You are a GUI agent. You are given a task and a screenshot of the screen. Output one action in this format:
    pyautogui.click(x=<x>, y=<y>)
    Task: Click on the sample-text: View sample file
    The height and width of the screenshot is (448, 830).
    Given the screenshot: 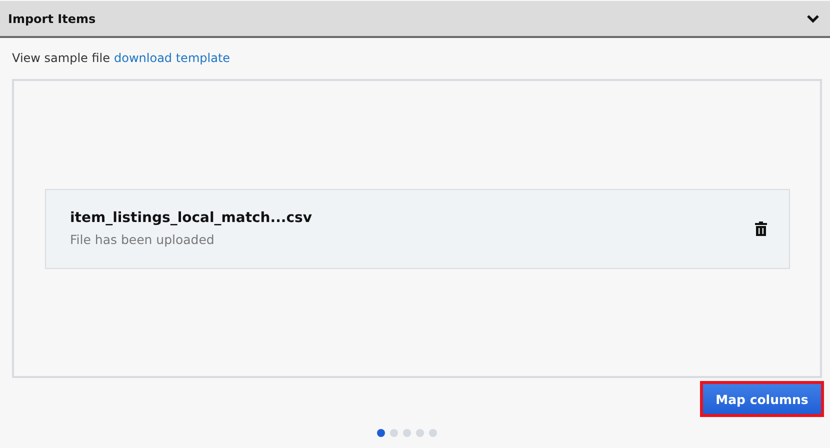 What is the action you would take?
    pyautogui.click(x=61, y=59)
    